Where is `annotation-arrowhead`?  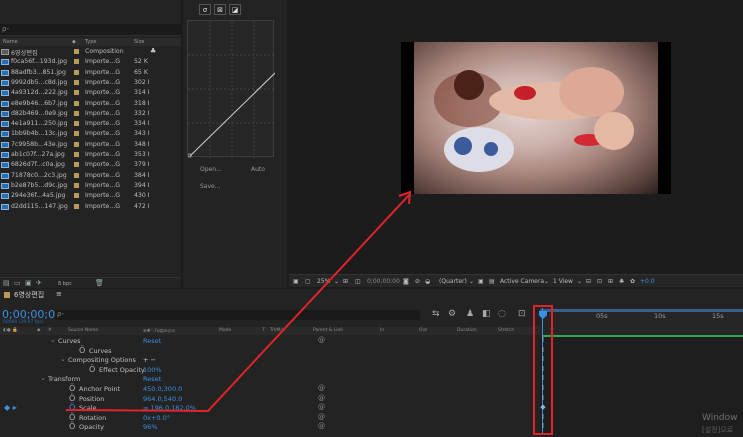
annotation-arrowhead is located at coordinates (405, 197).